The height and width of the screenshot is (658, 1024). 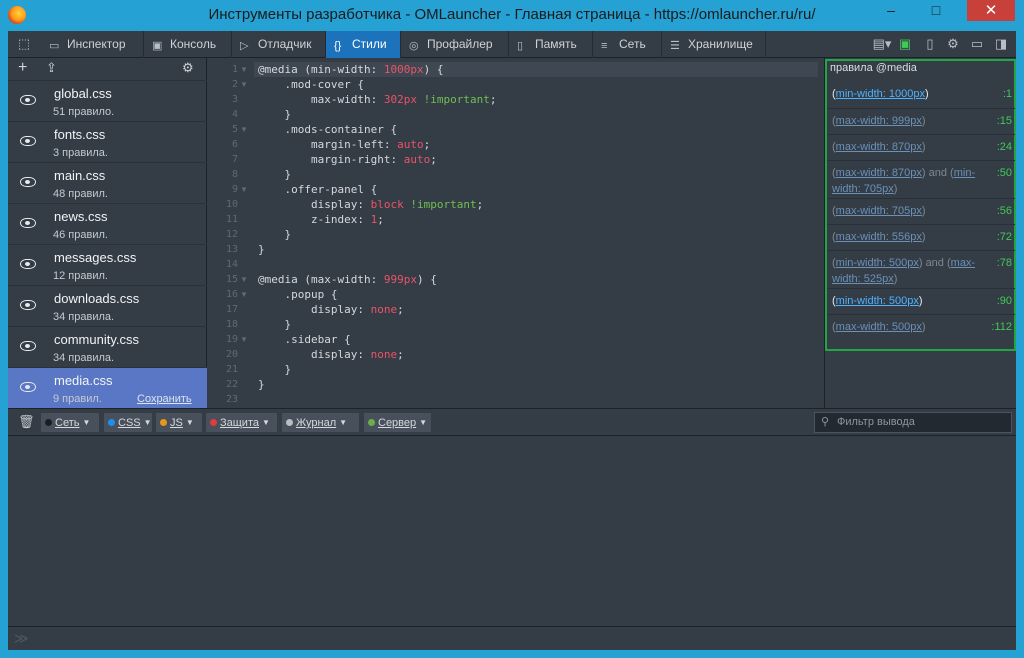 I want to click on stylesheet-item: downloads.css 34 правила., so click(x=107, y=305).